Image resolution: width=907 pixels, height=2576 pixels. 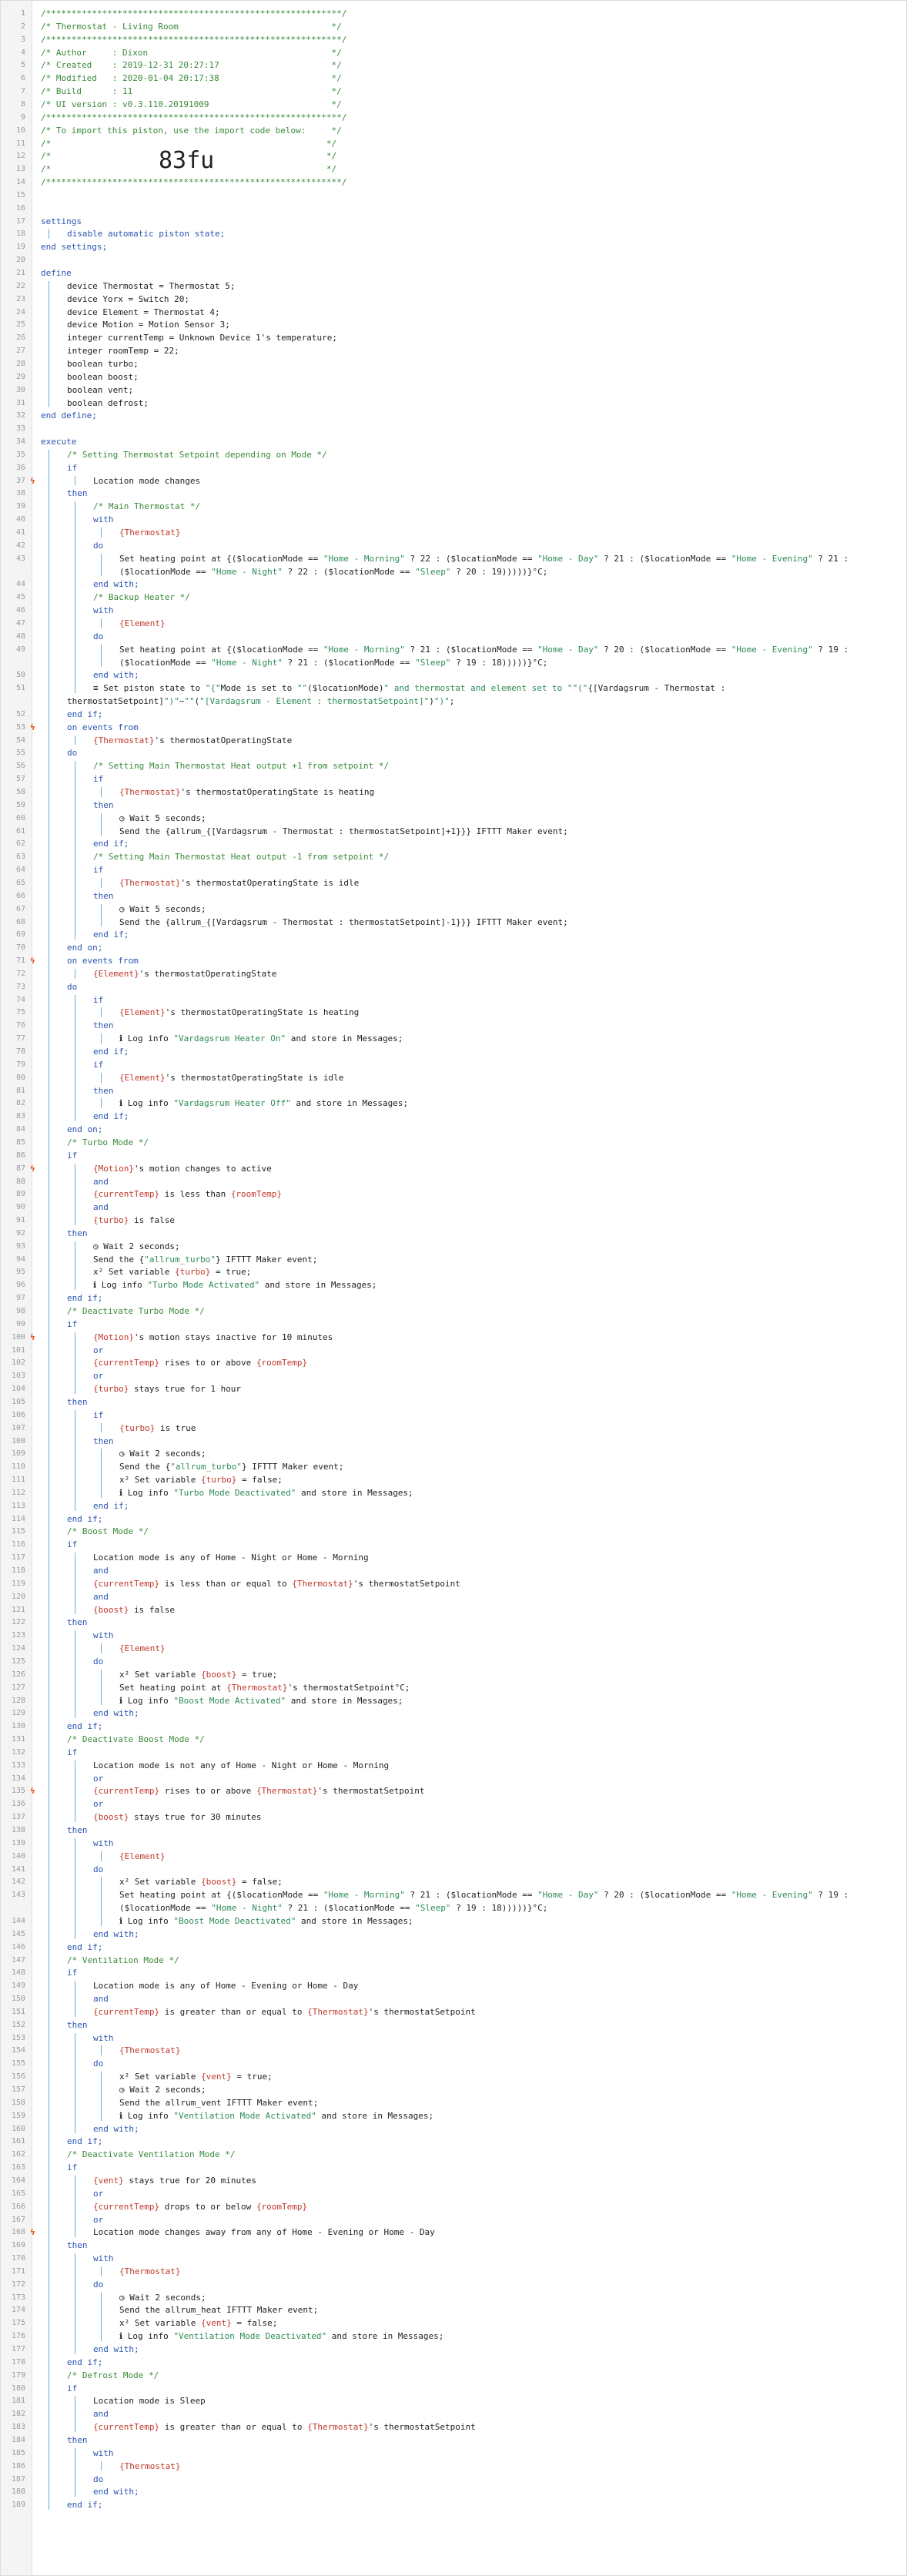 What do you see at coordinates (18, 1440) in the screenshot?
I see `line-number: 108` at bounding box center [18, 1440].